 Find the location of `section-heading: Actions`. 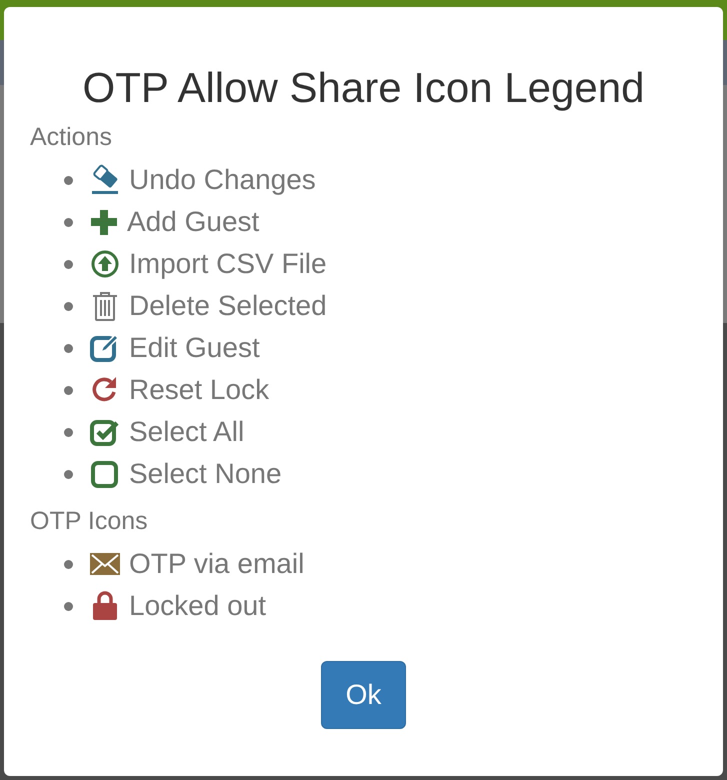

section-heading: Actions is located at coordinates (71, 137).